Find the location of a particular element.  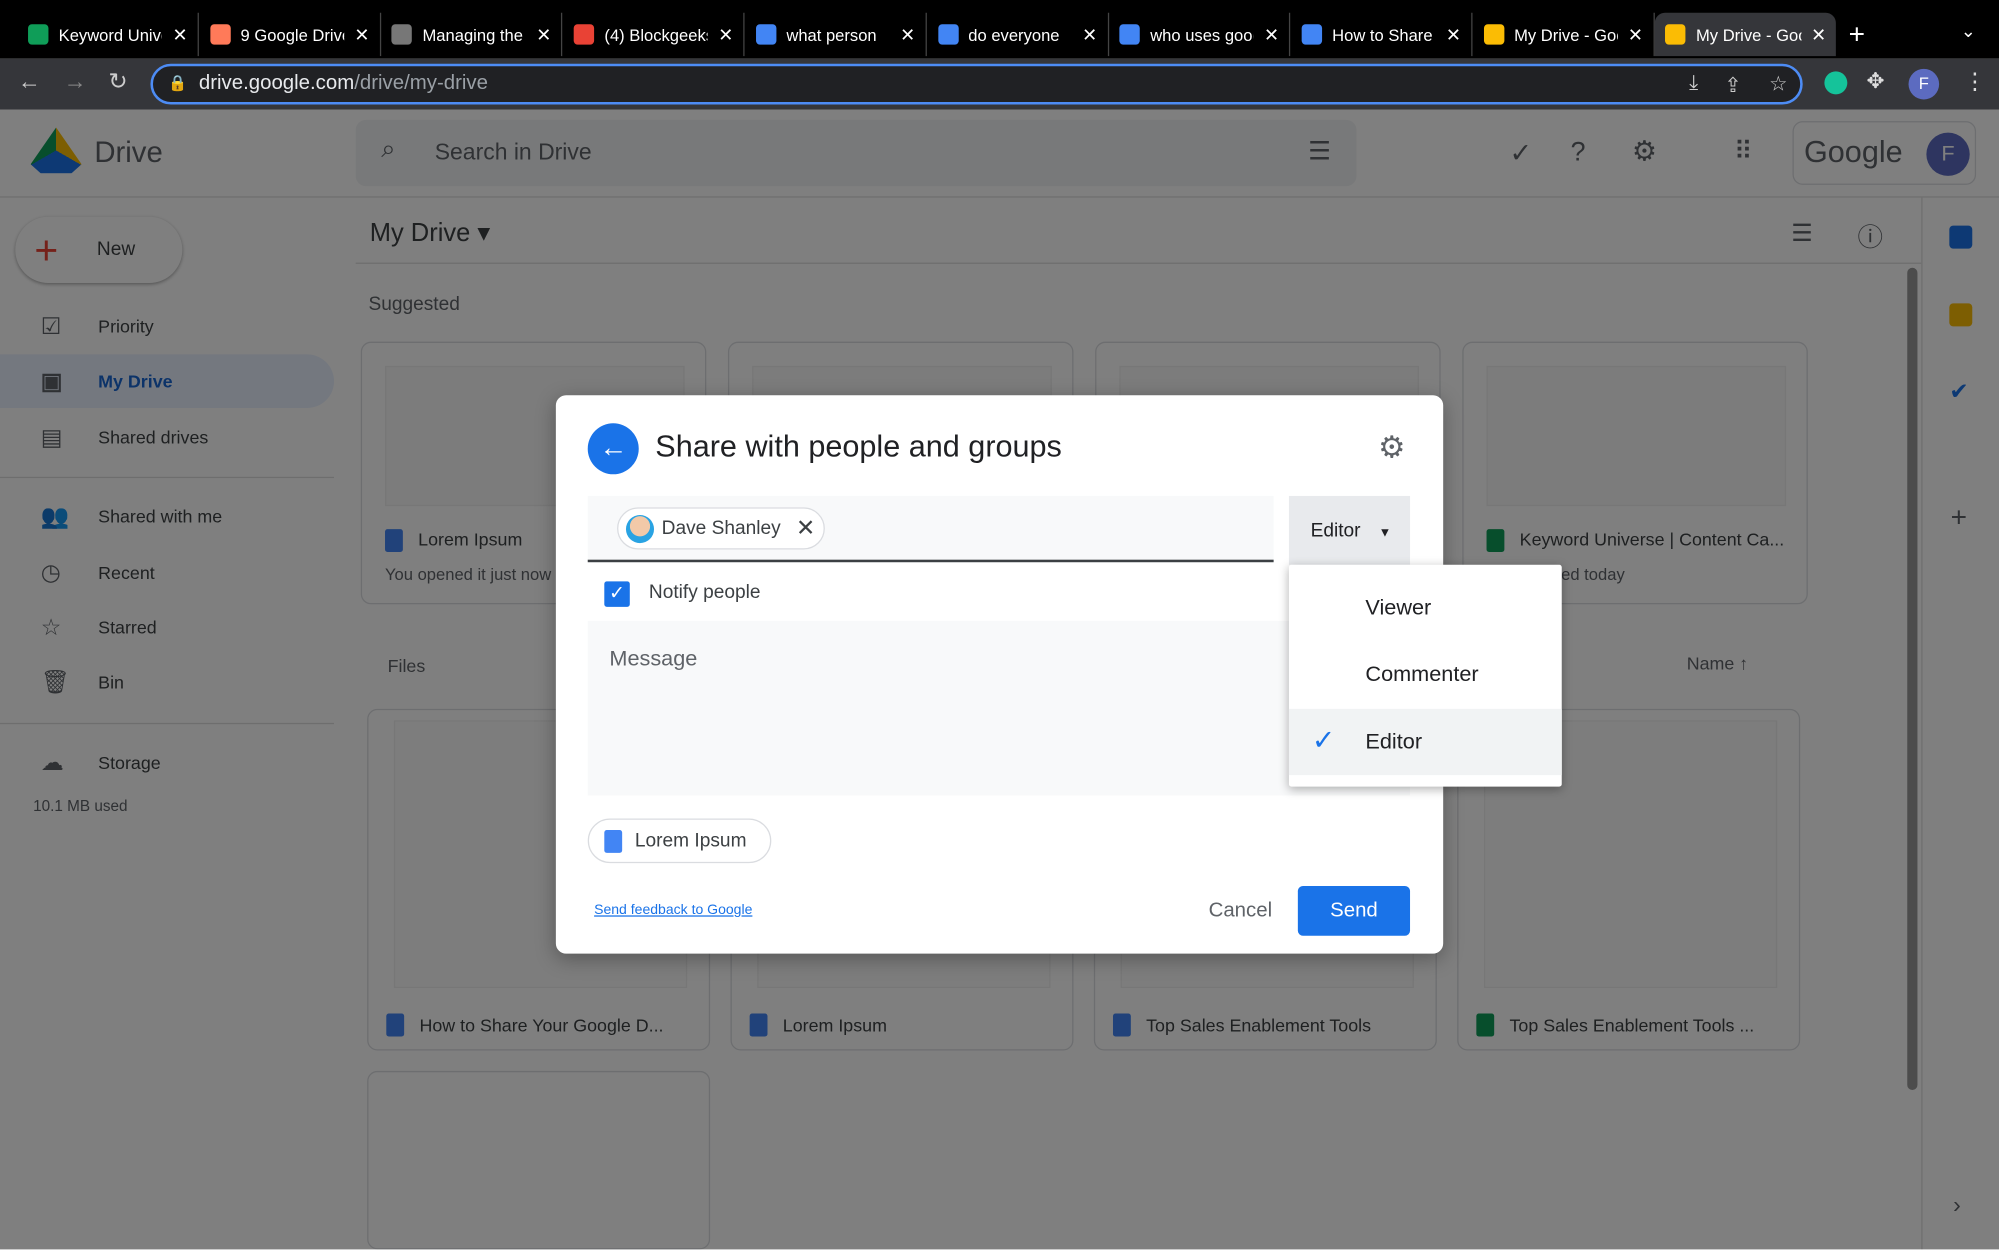

notify-label: Notify people is located at coordinates (704, 592).